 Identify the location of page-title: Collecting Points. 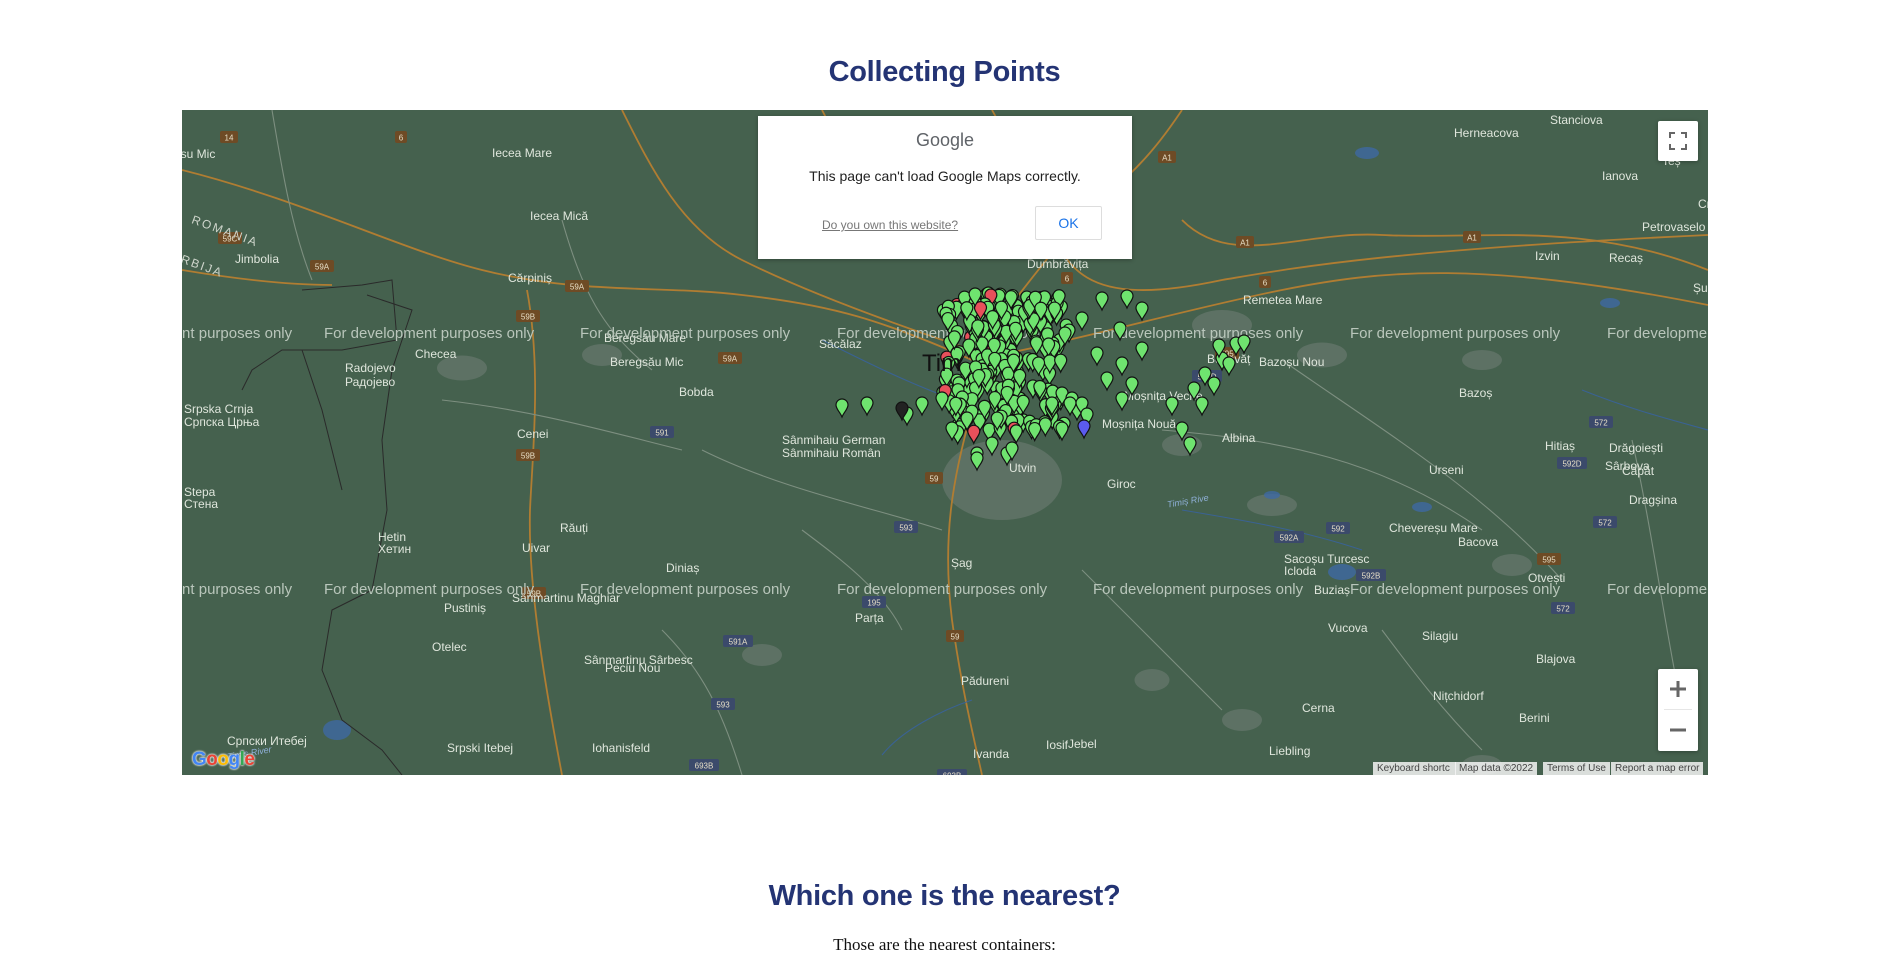
(944, 72).